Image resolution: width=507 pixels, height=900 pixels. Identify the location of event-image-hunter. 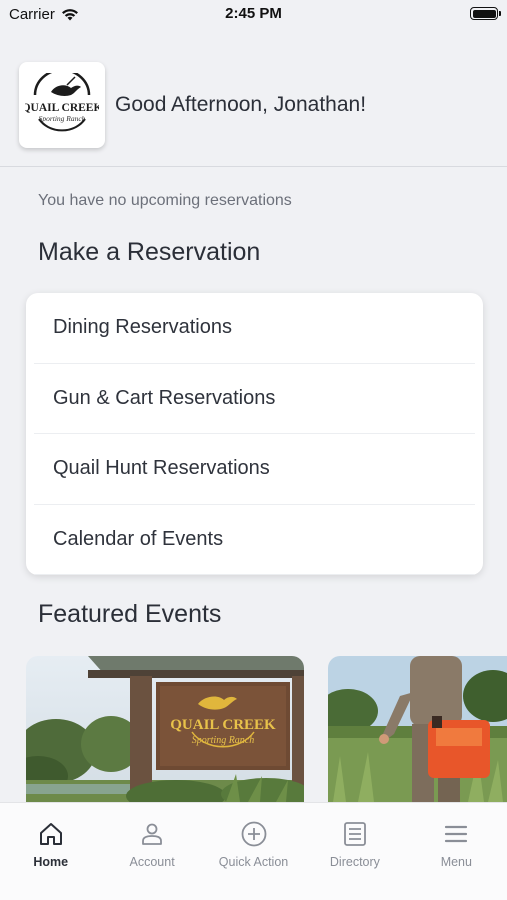
(417, 729).